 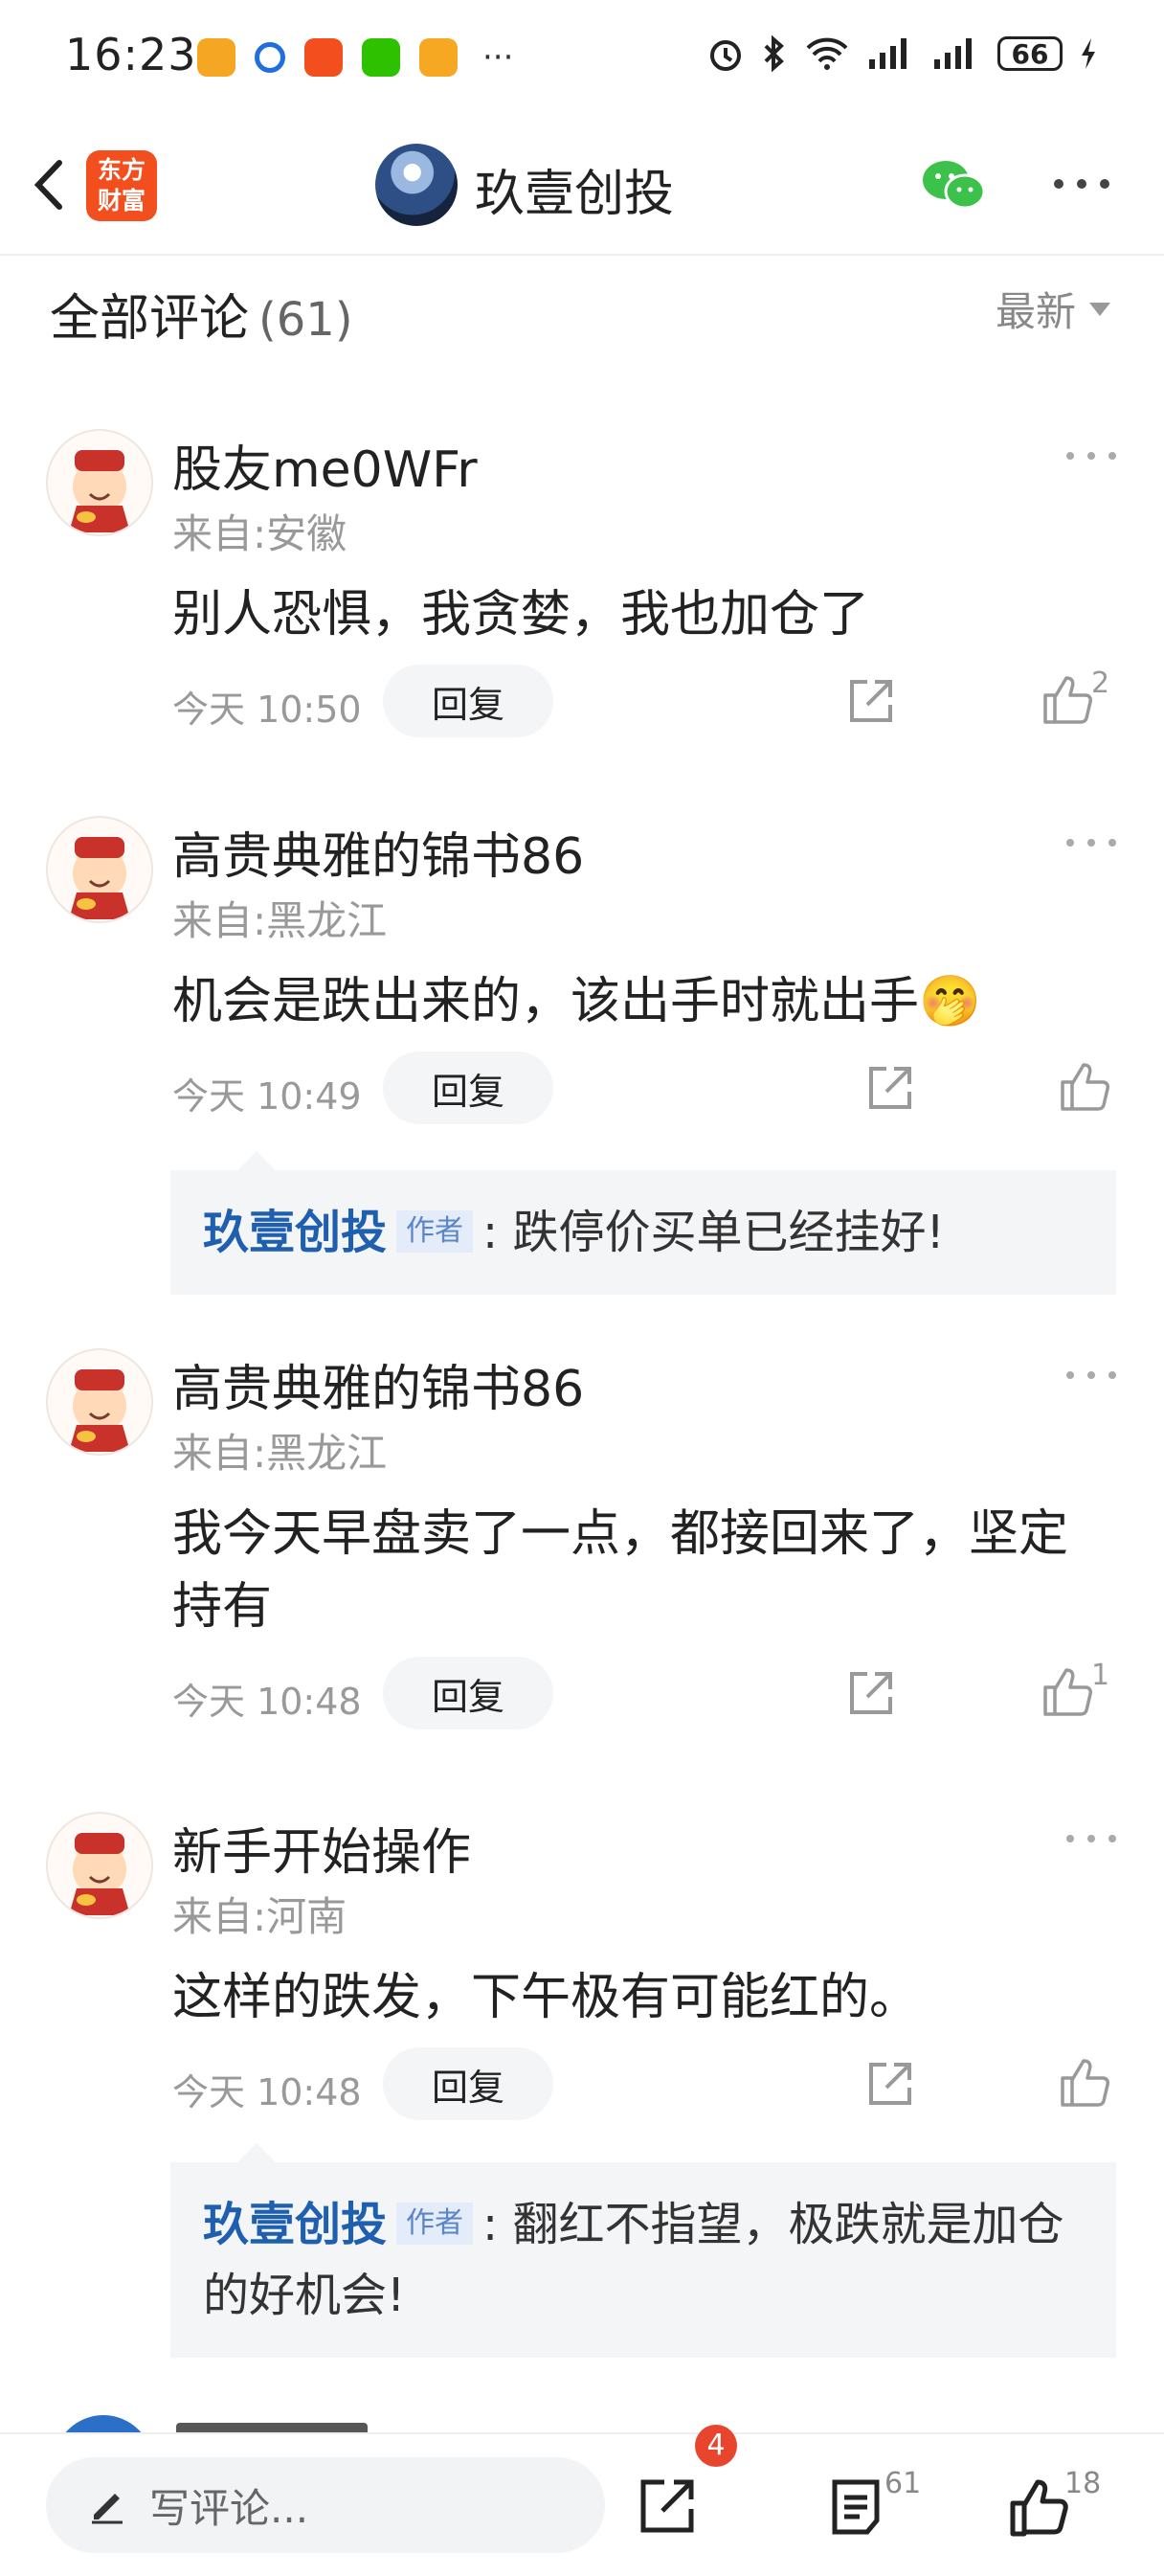 What do you see at coordinates (325, 465) in the screenshot?
I see `comment-username: 股友me0WFr` at bounding box center [325, 465].